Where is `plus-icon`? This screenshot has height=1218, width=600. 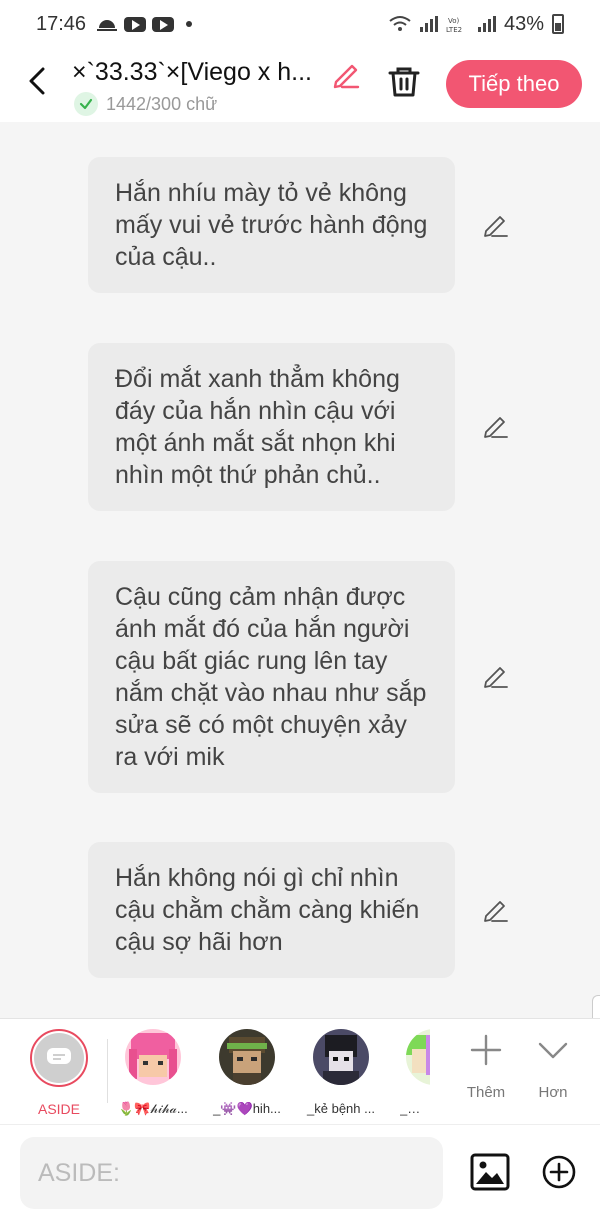
plus-icon is located at coordinates (486, 1050).